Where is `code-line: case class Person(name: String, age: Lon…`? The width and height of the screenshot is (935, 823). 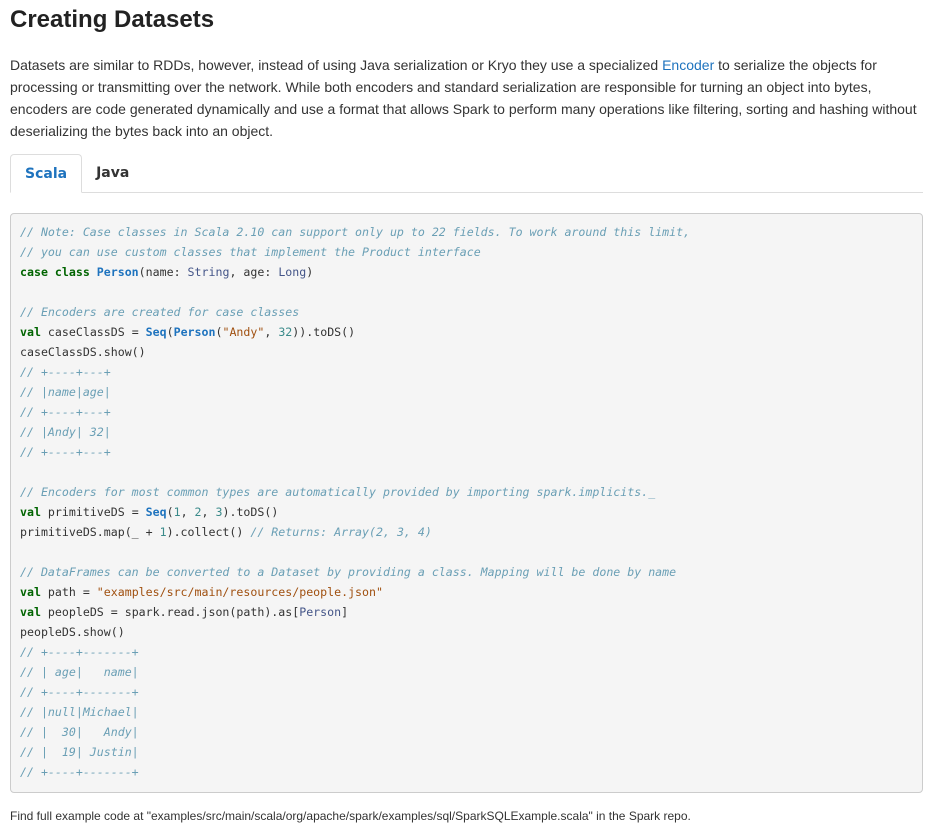 code-line: case class Person(name: String, age: Lon… is located at coordinates (466, 272).